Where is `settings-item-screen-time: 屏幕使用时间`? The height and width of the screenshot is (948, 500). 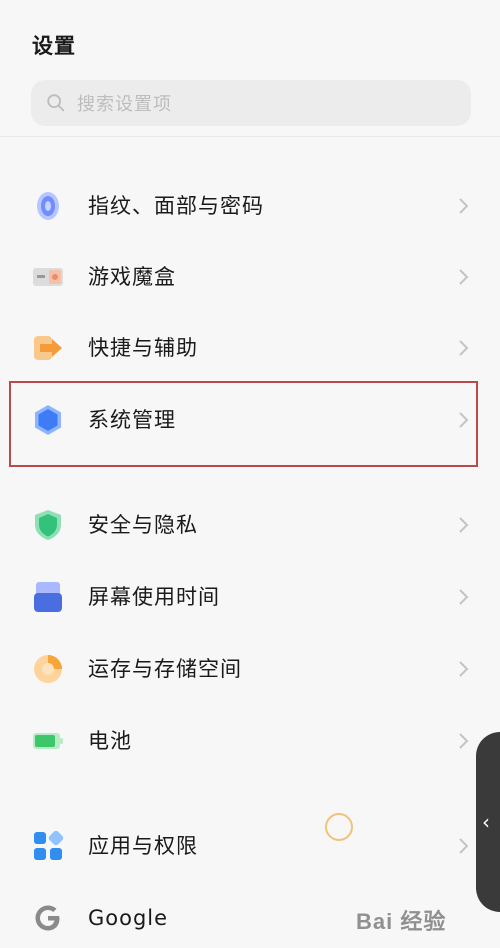 settings-item-screen-time: 屏幕使用时间 is located at coordinates (250, 597).